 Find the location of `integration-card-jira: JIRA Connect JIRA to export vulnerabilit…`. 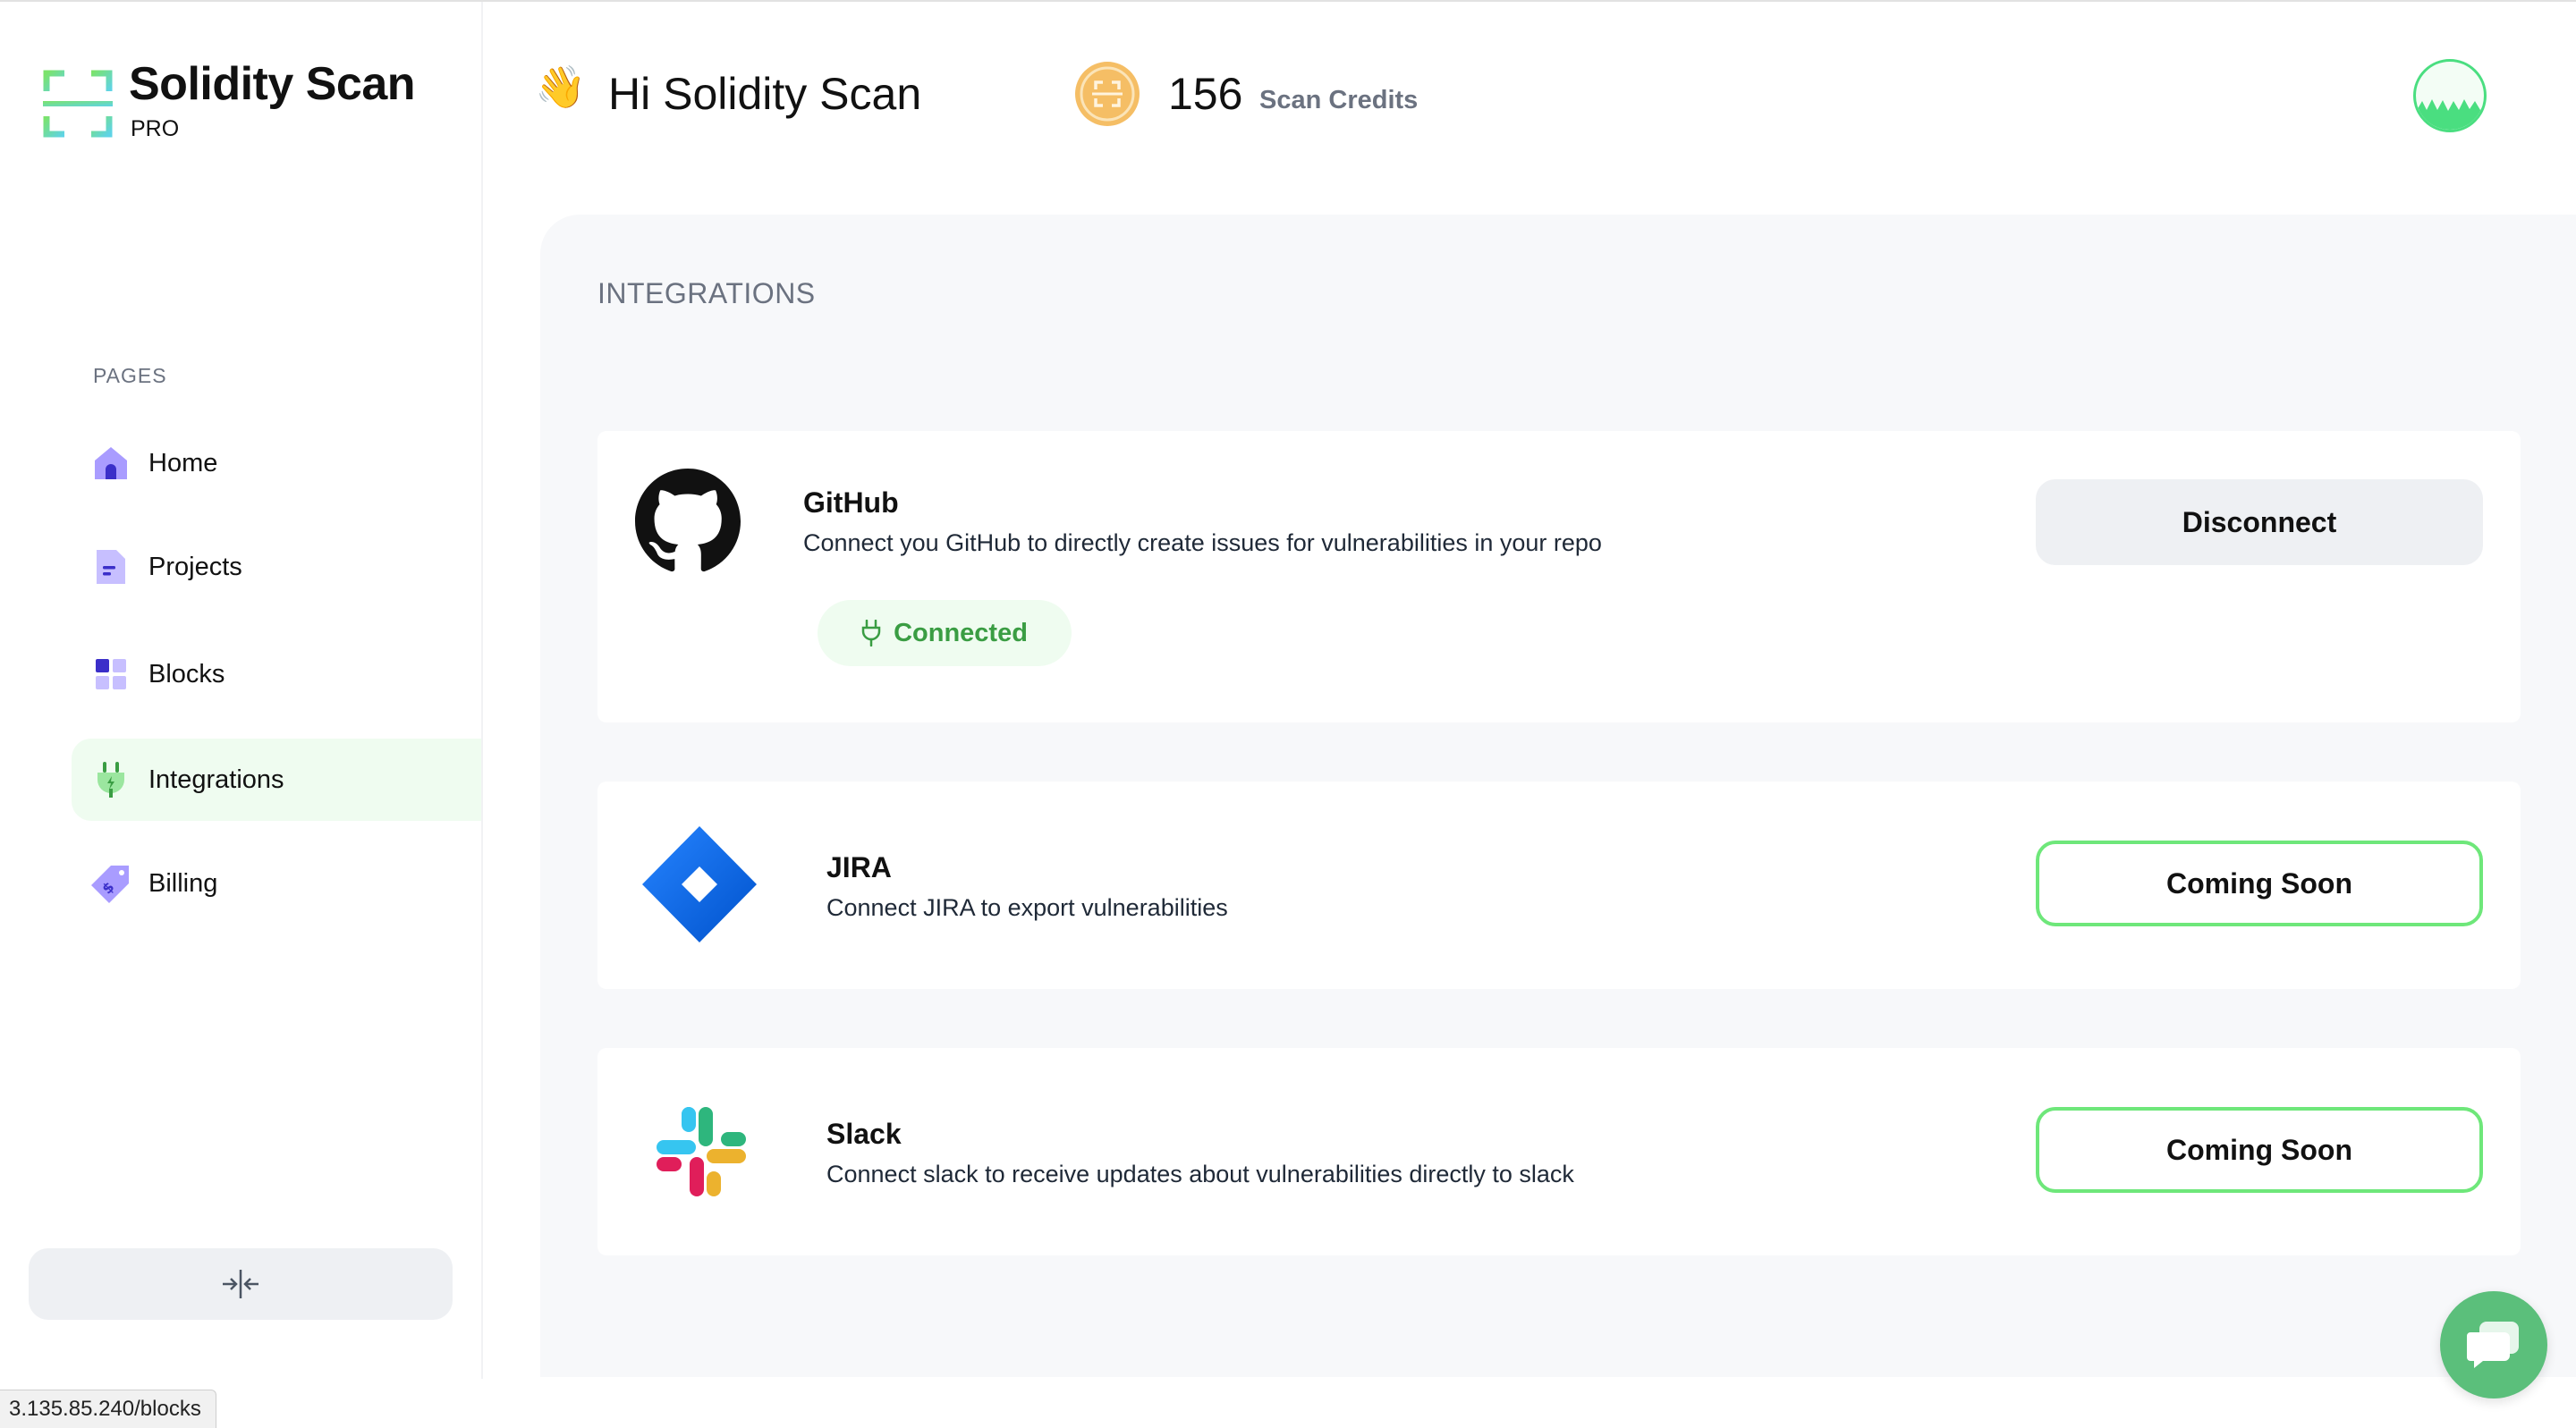

integration-card-jira: JIRA Connect JIRA to export vulnerabilit… is located at coordinates (1559, 886).